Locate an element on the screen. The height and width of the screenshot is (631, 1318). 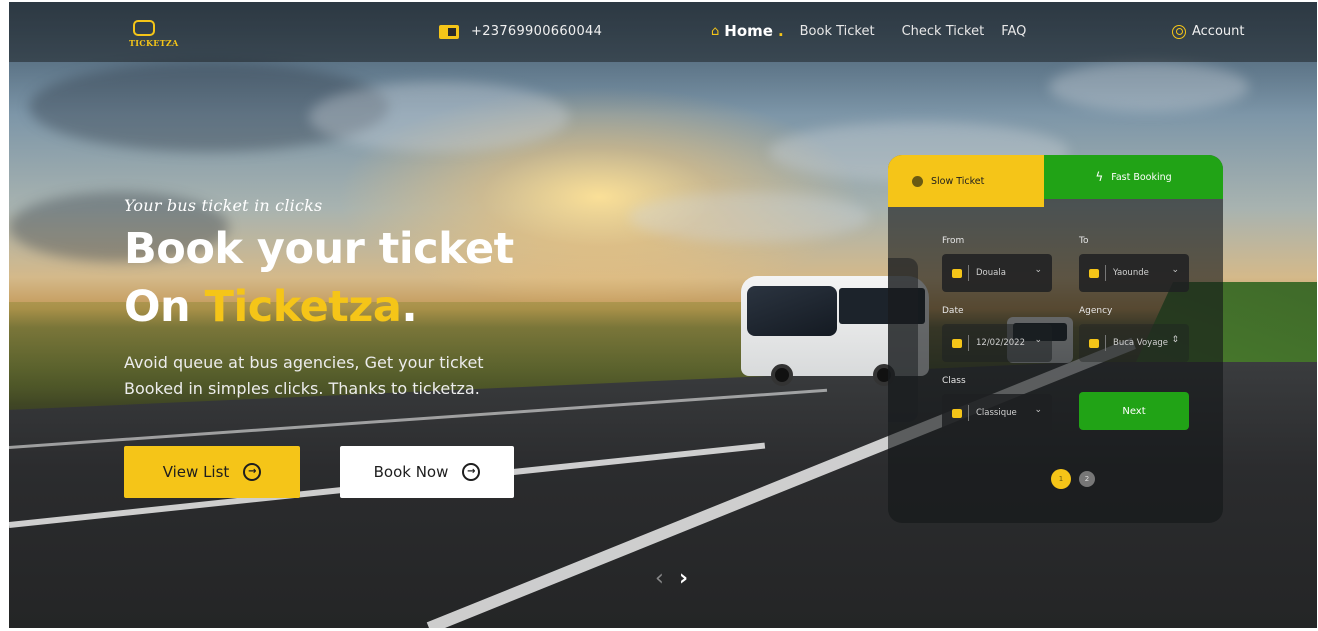
agency-icon is located at coordinates (1094, 343).